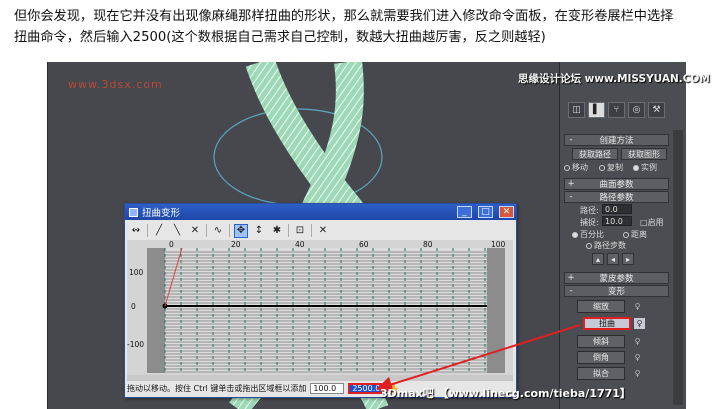  Describe the element at coordinates (241, 230) in the screenshot. I see `move-control-point-icon: ✥` at that location.